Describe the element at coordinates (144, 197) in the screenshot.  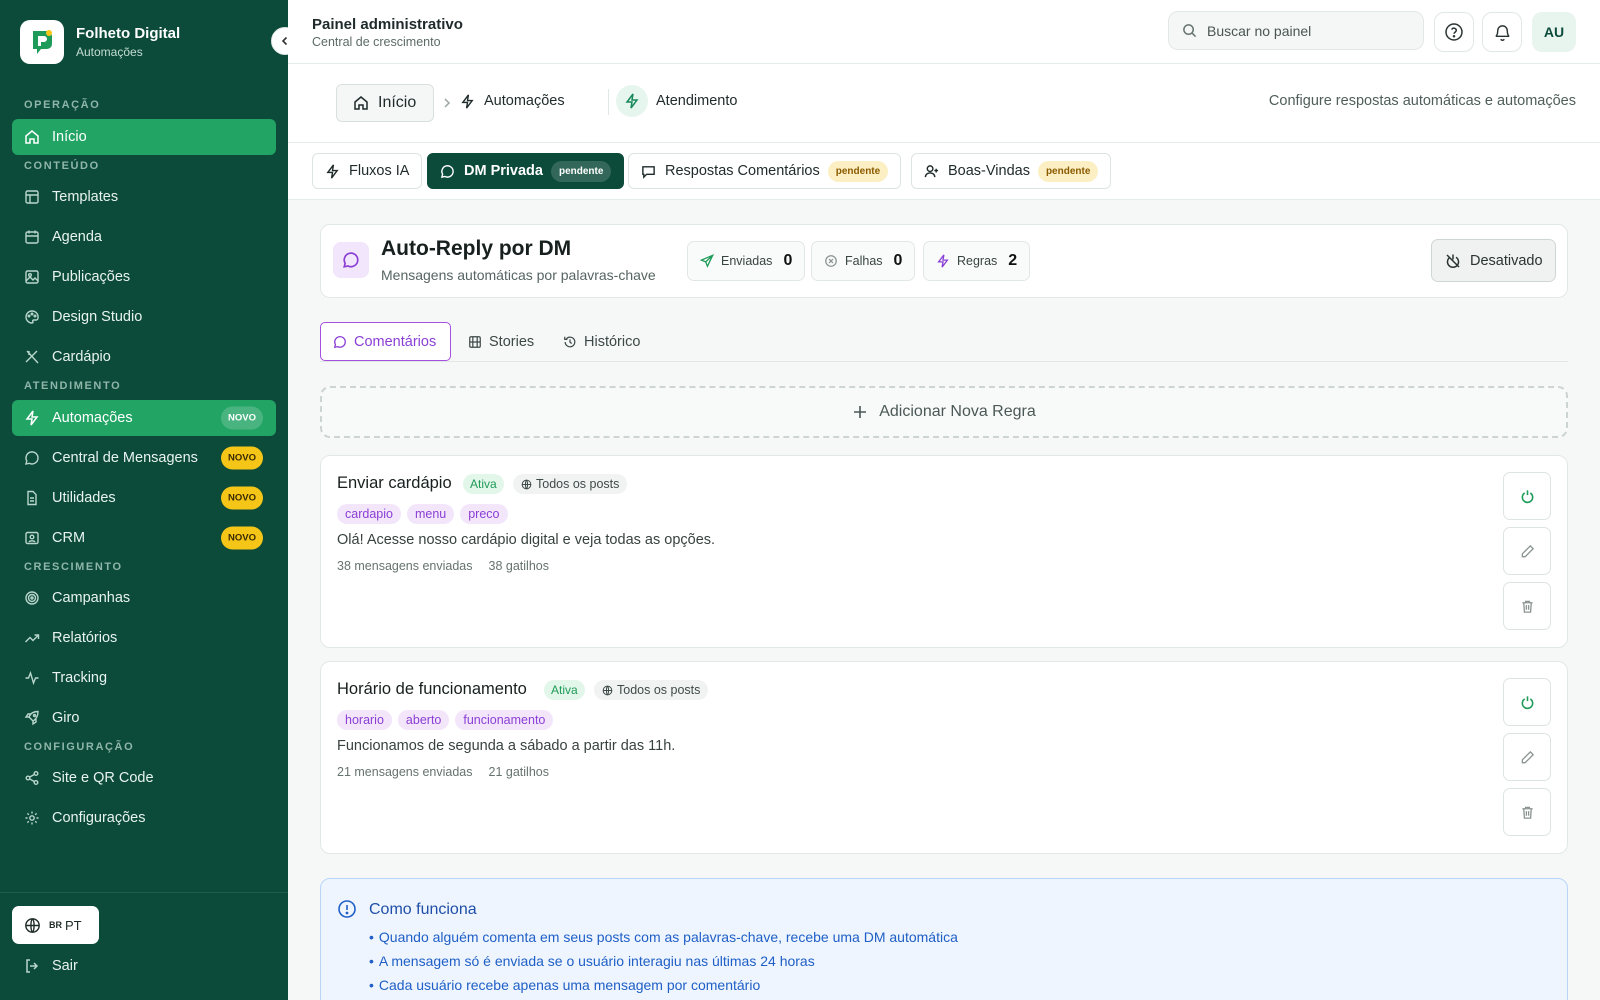
I see `sidebar-item-templates: Templates` at that location.